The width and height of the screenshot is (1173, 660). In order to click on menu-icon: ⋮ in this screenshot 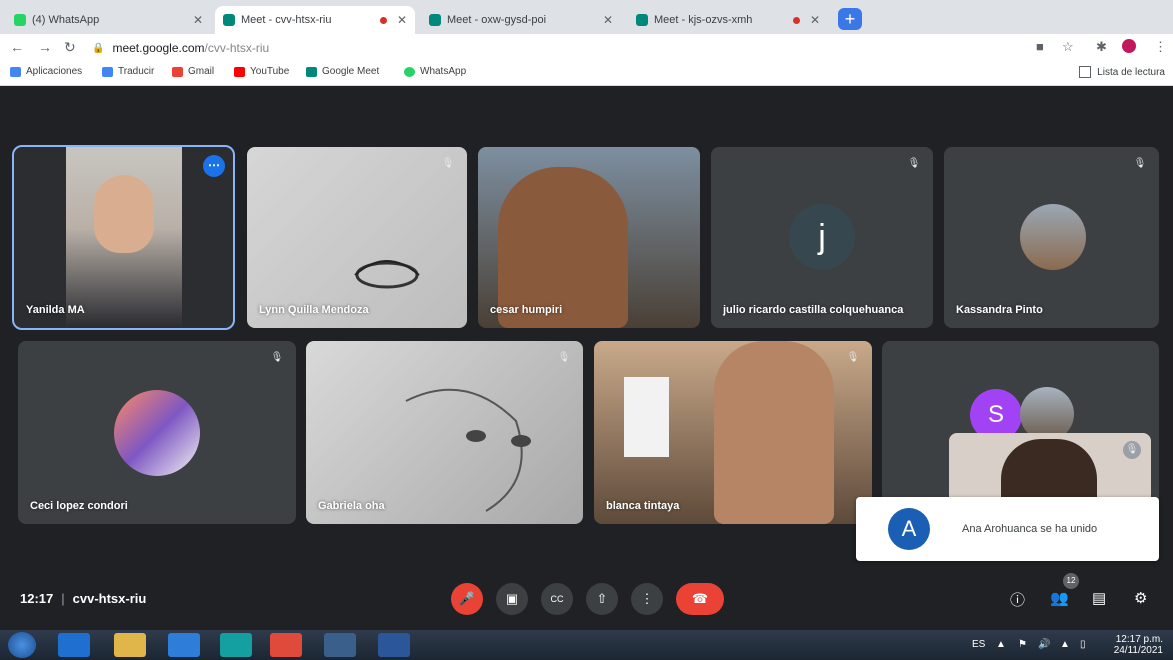, I will do `click(1160, 47)`.